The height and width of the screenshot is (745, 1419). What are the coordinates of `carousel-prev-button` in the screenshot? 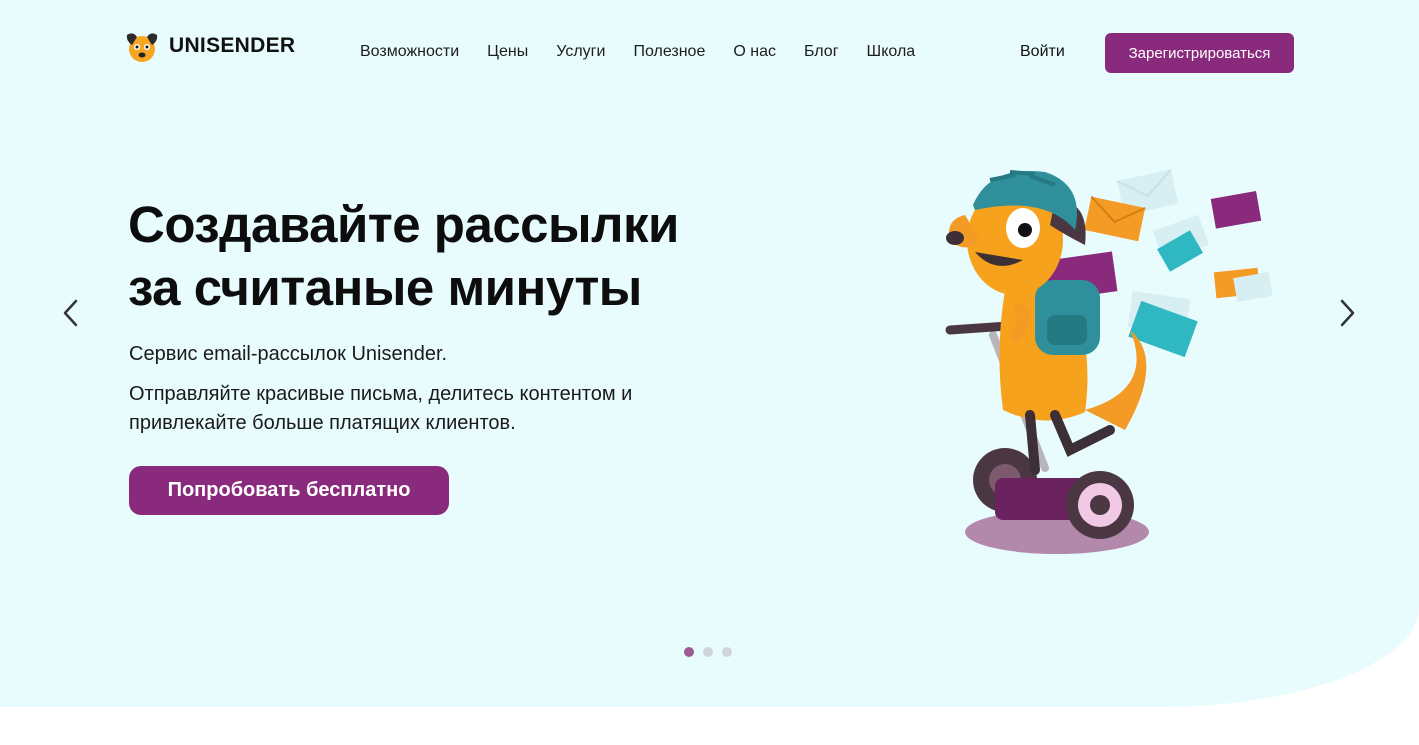 It's located at (71, 313).